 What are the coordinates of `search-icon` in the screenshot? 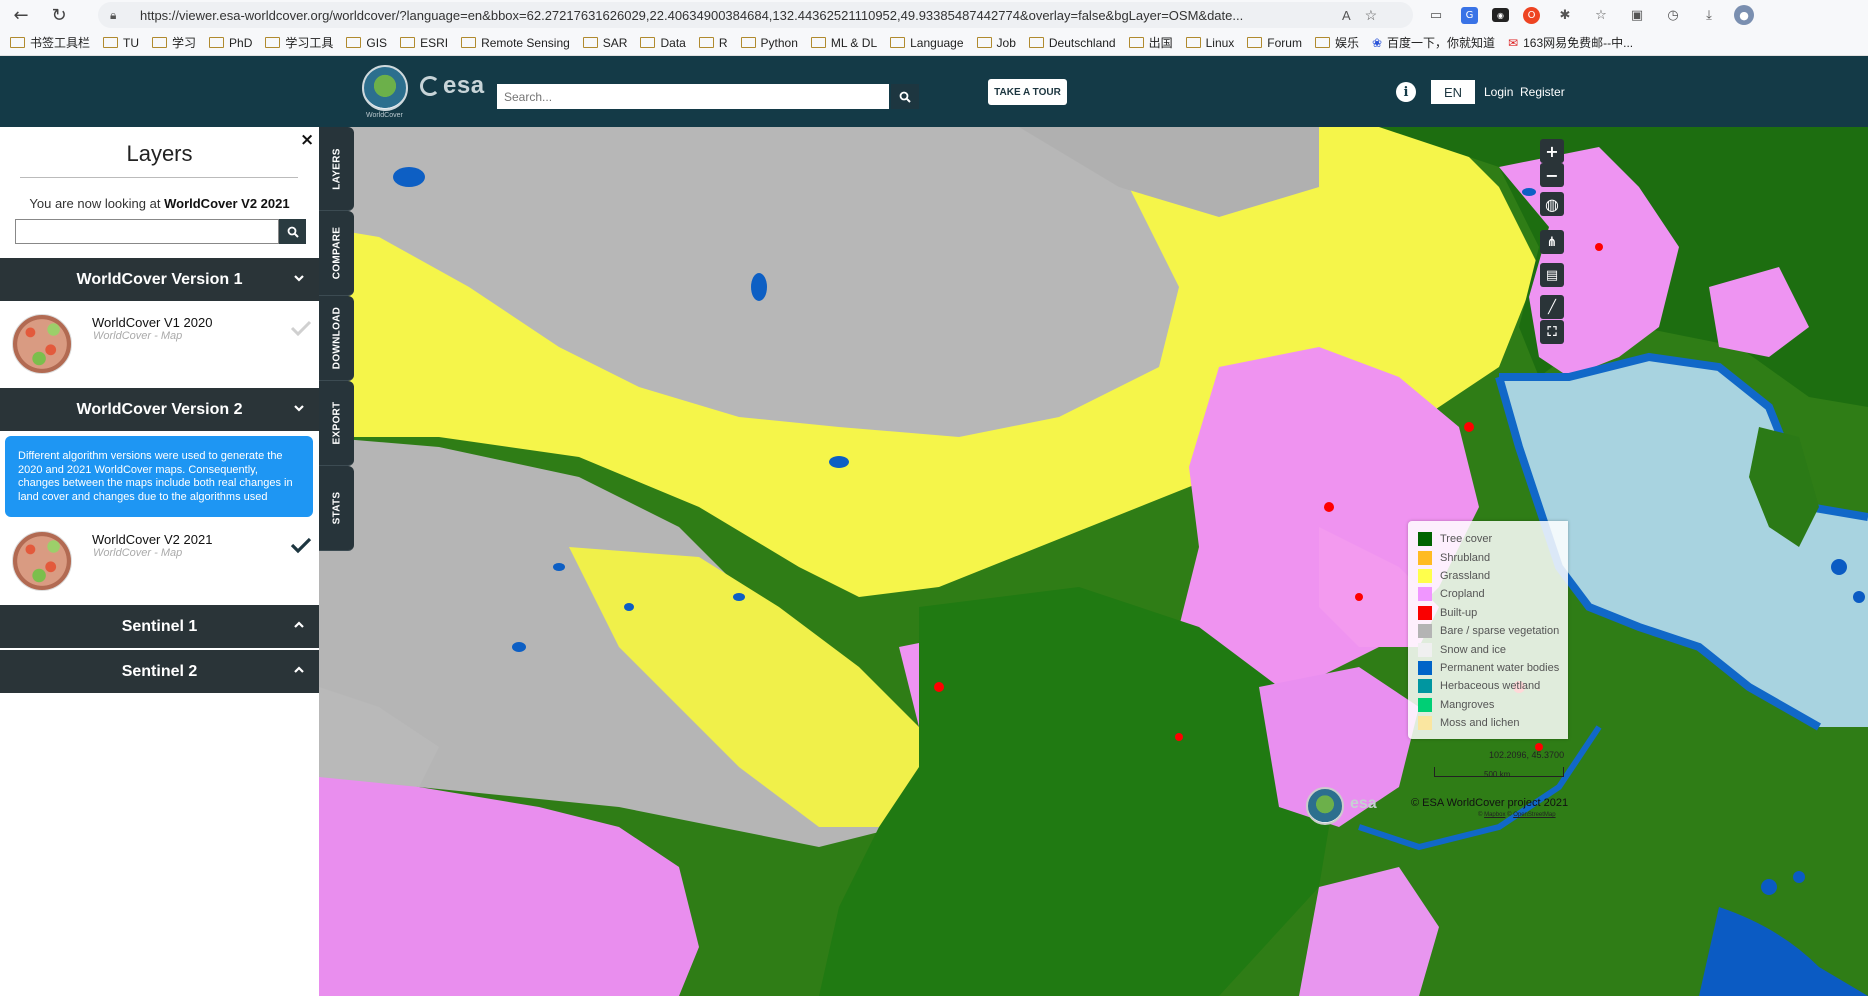 It's located at (905, 97).